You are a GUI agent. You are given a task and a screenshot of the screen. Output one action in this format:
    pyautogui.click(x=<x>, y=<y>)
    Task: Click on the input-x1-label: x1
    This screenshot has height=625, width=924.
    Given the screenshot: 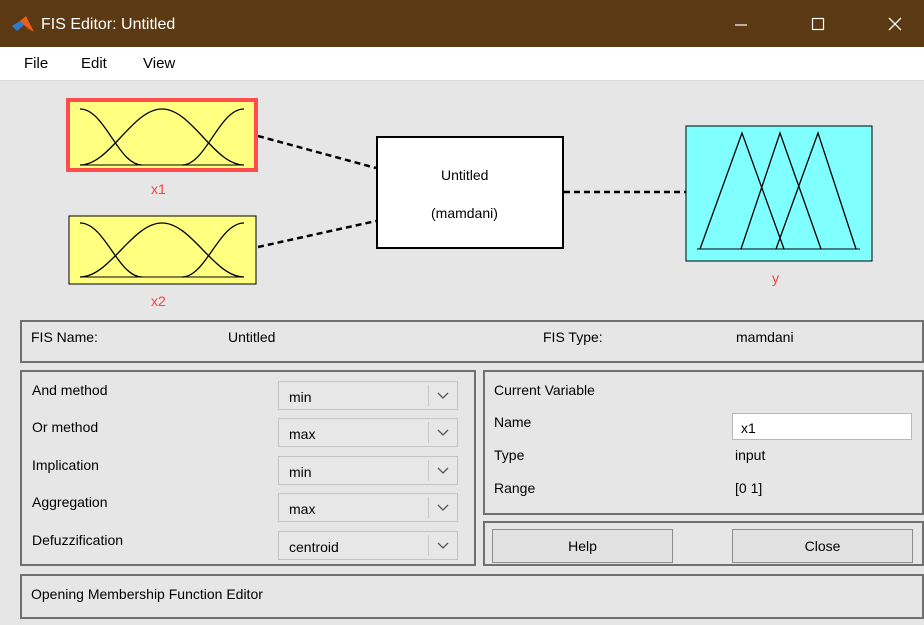 What is the action you would take?
    pyautogui.click(x=158, y=189)
    